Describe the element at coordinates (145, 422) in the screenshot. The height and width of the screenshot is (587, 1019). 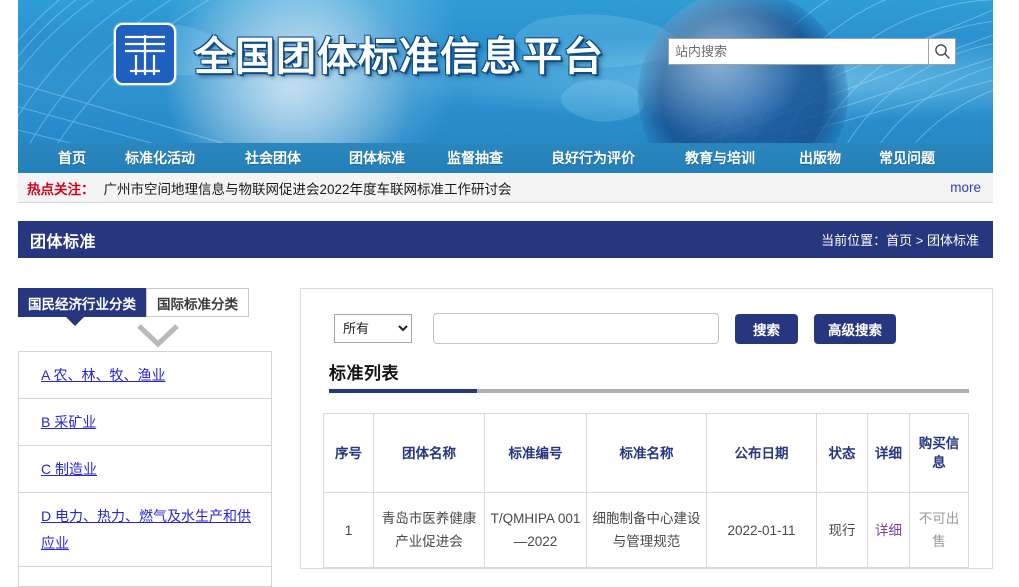
I see `category-item: B 采矿业` at that location.